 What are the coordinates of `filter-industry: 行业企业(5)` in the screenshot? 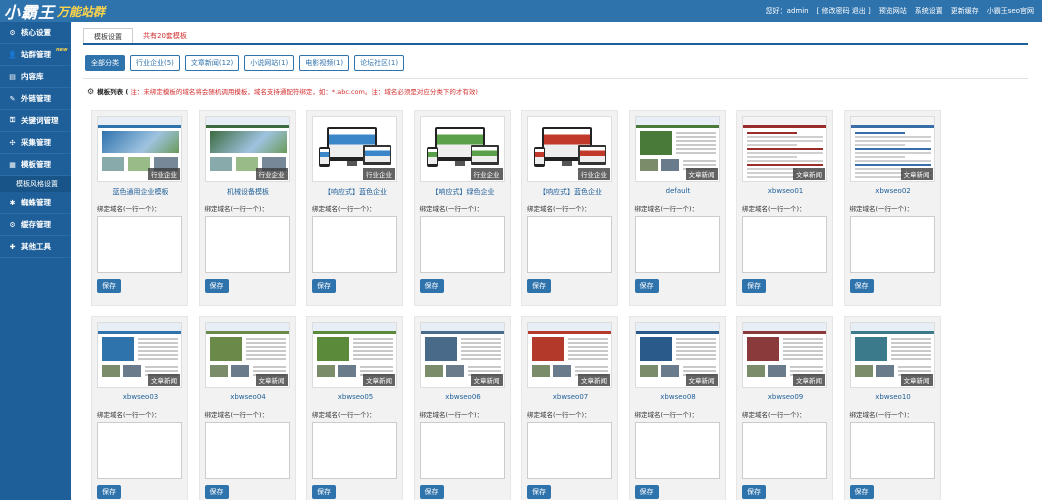 It's located at (155, 63).